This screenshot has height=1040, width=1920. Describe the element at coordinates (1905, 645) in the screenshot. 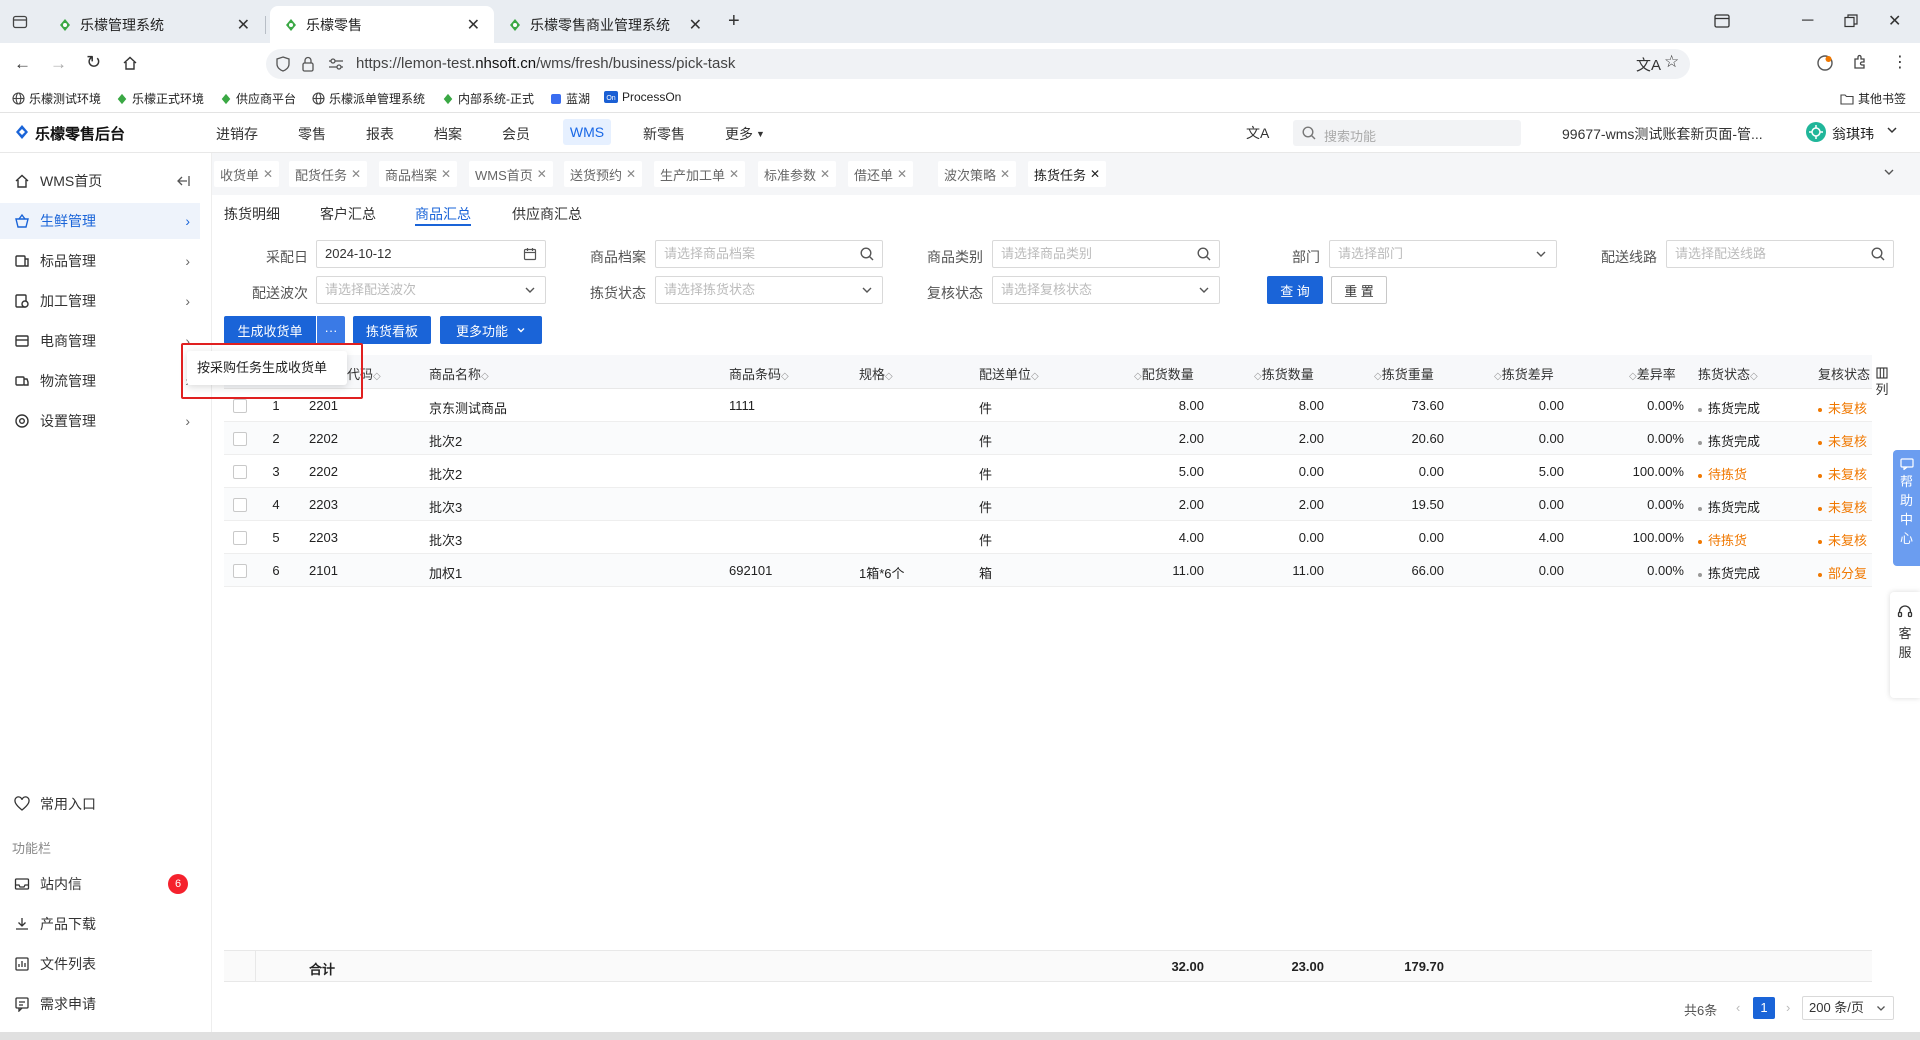

I see `customer-service-button: 客服` at that location.